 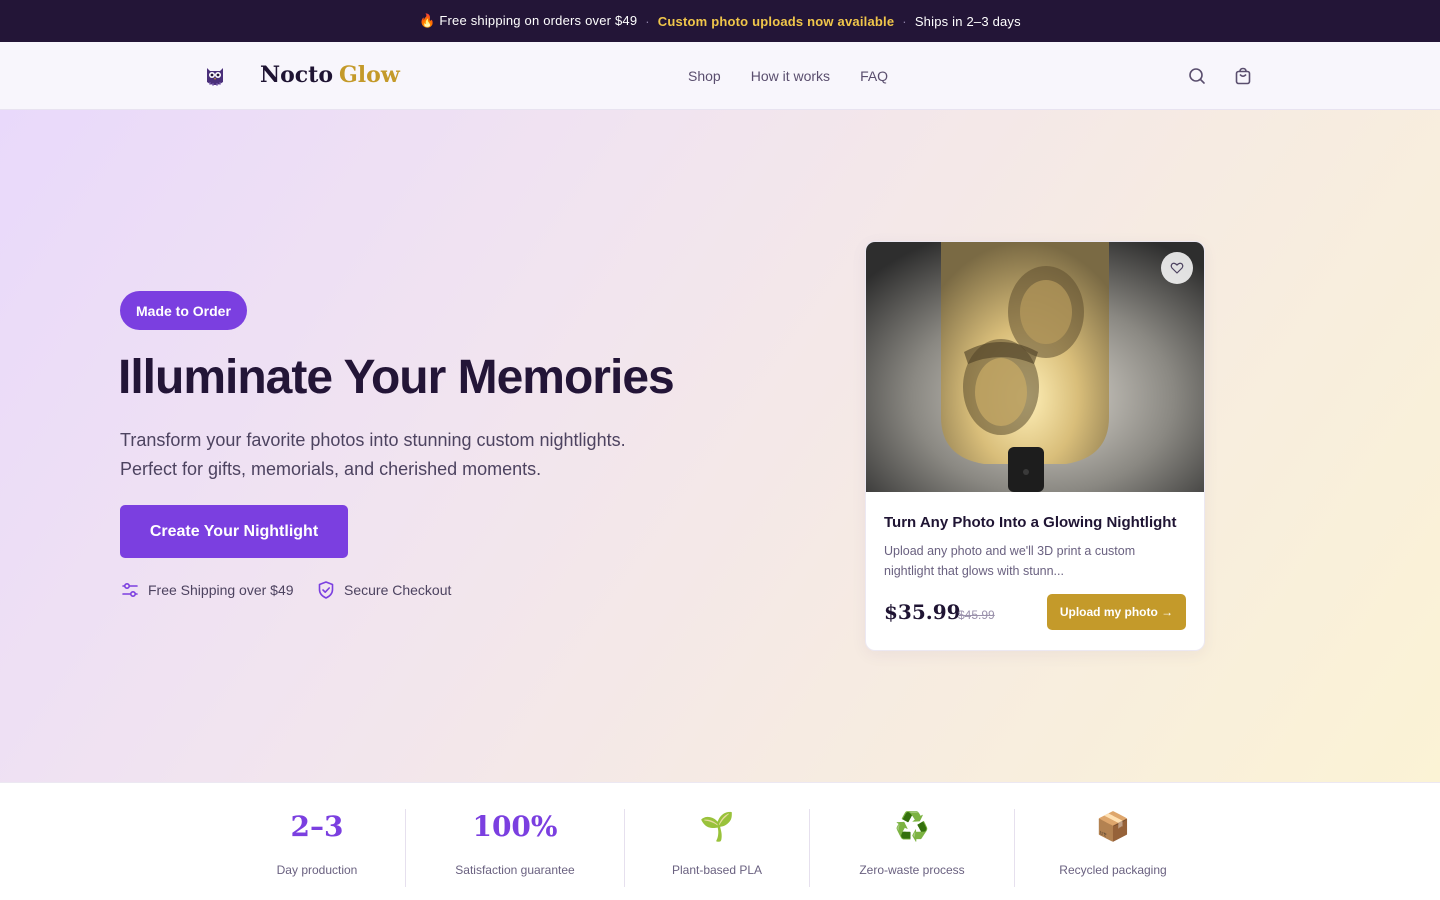 I want to click on site-header: Nocto Glow Shop How it works FAQ, so click(x=720, y=76).